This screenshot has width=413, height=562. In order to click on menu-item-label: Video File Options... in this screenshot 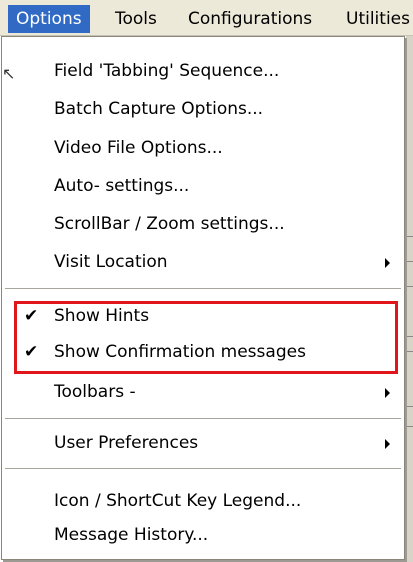, I will do `click(138, 148)`.